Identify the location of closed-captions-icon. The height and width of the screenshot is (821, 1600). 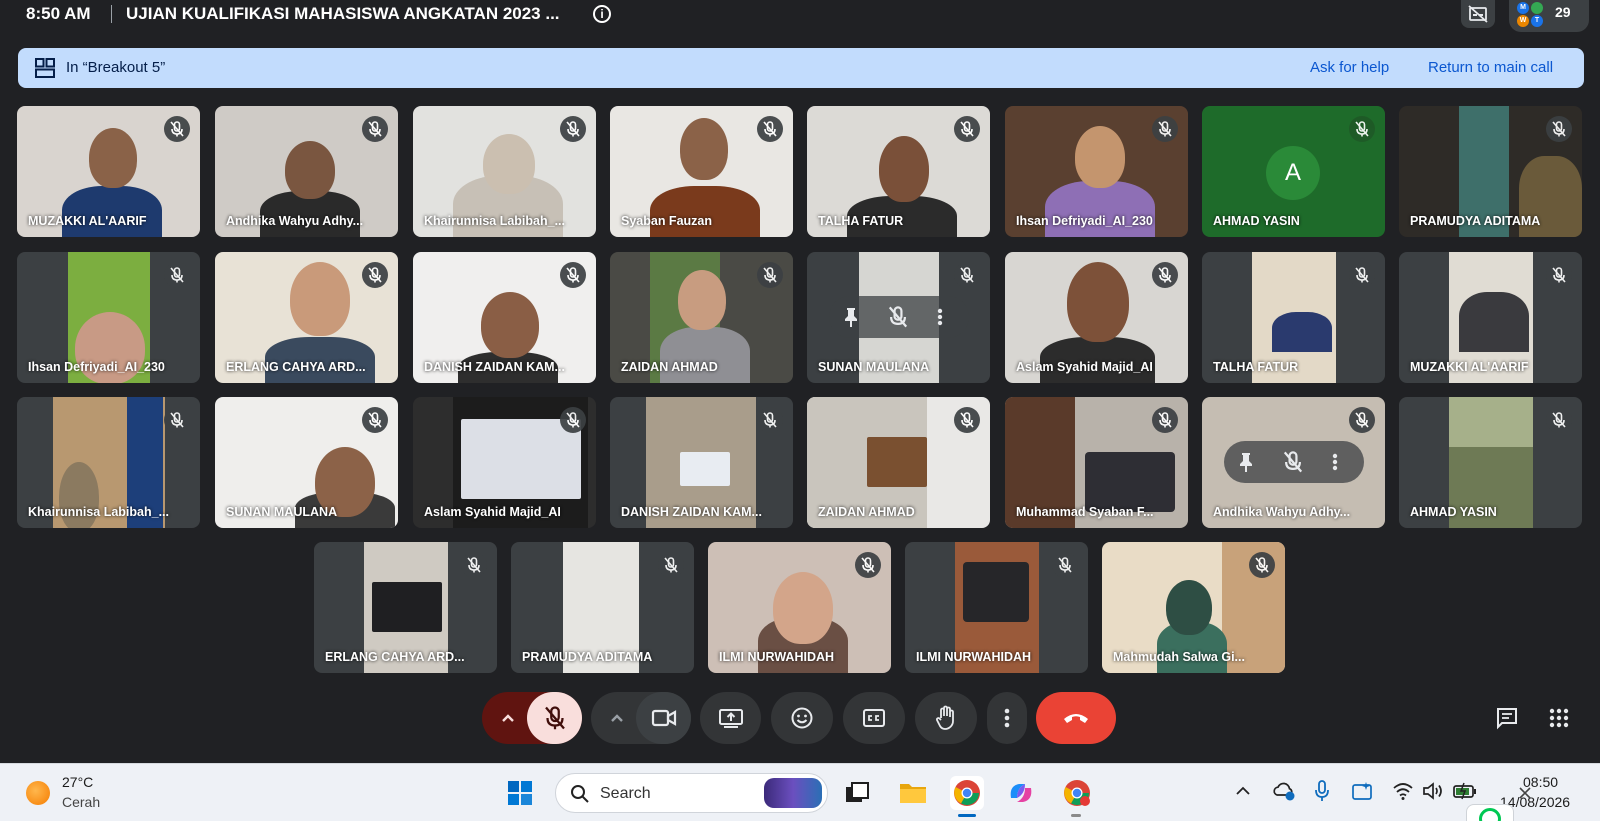
(874, 718).